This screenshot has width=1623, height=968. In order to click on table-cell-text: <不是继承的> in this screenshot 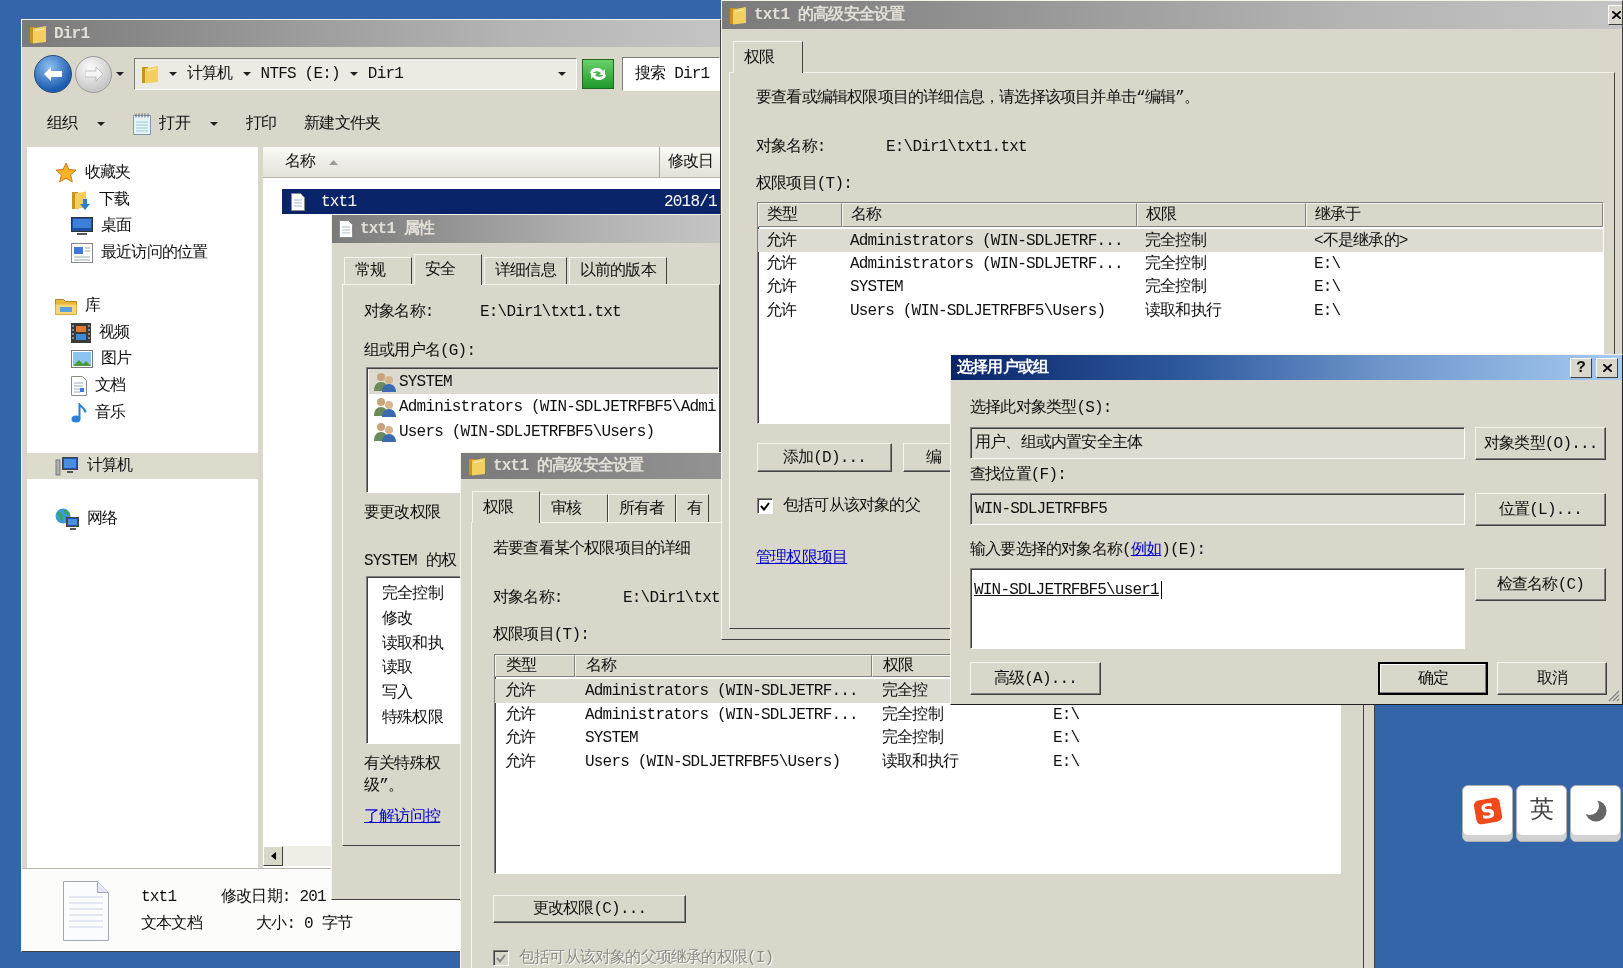, I will do `click(1361, 240)`.